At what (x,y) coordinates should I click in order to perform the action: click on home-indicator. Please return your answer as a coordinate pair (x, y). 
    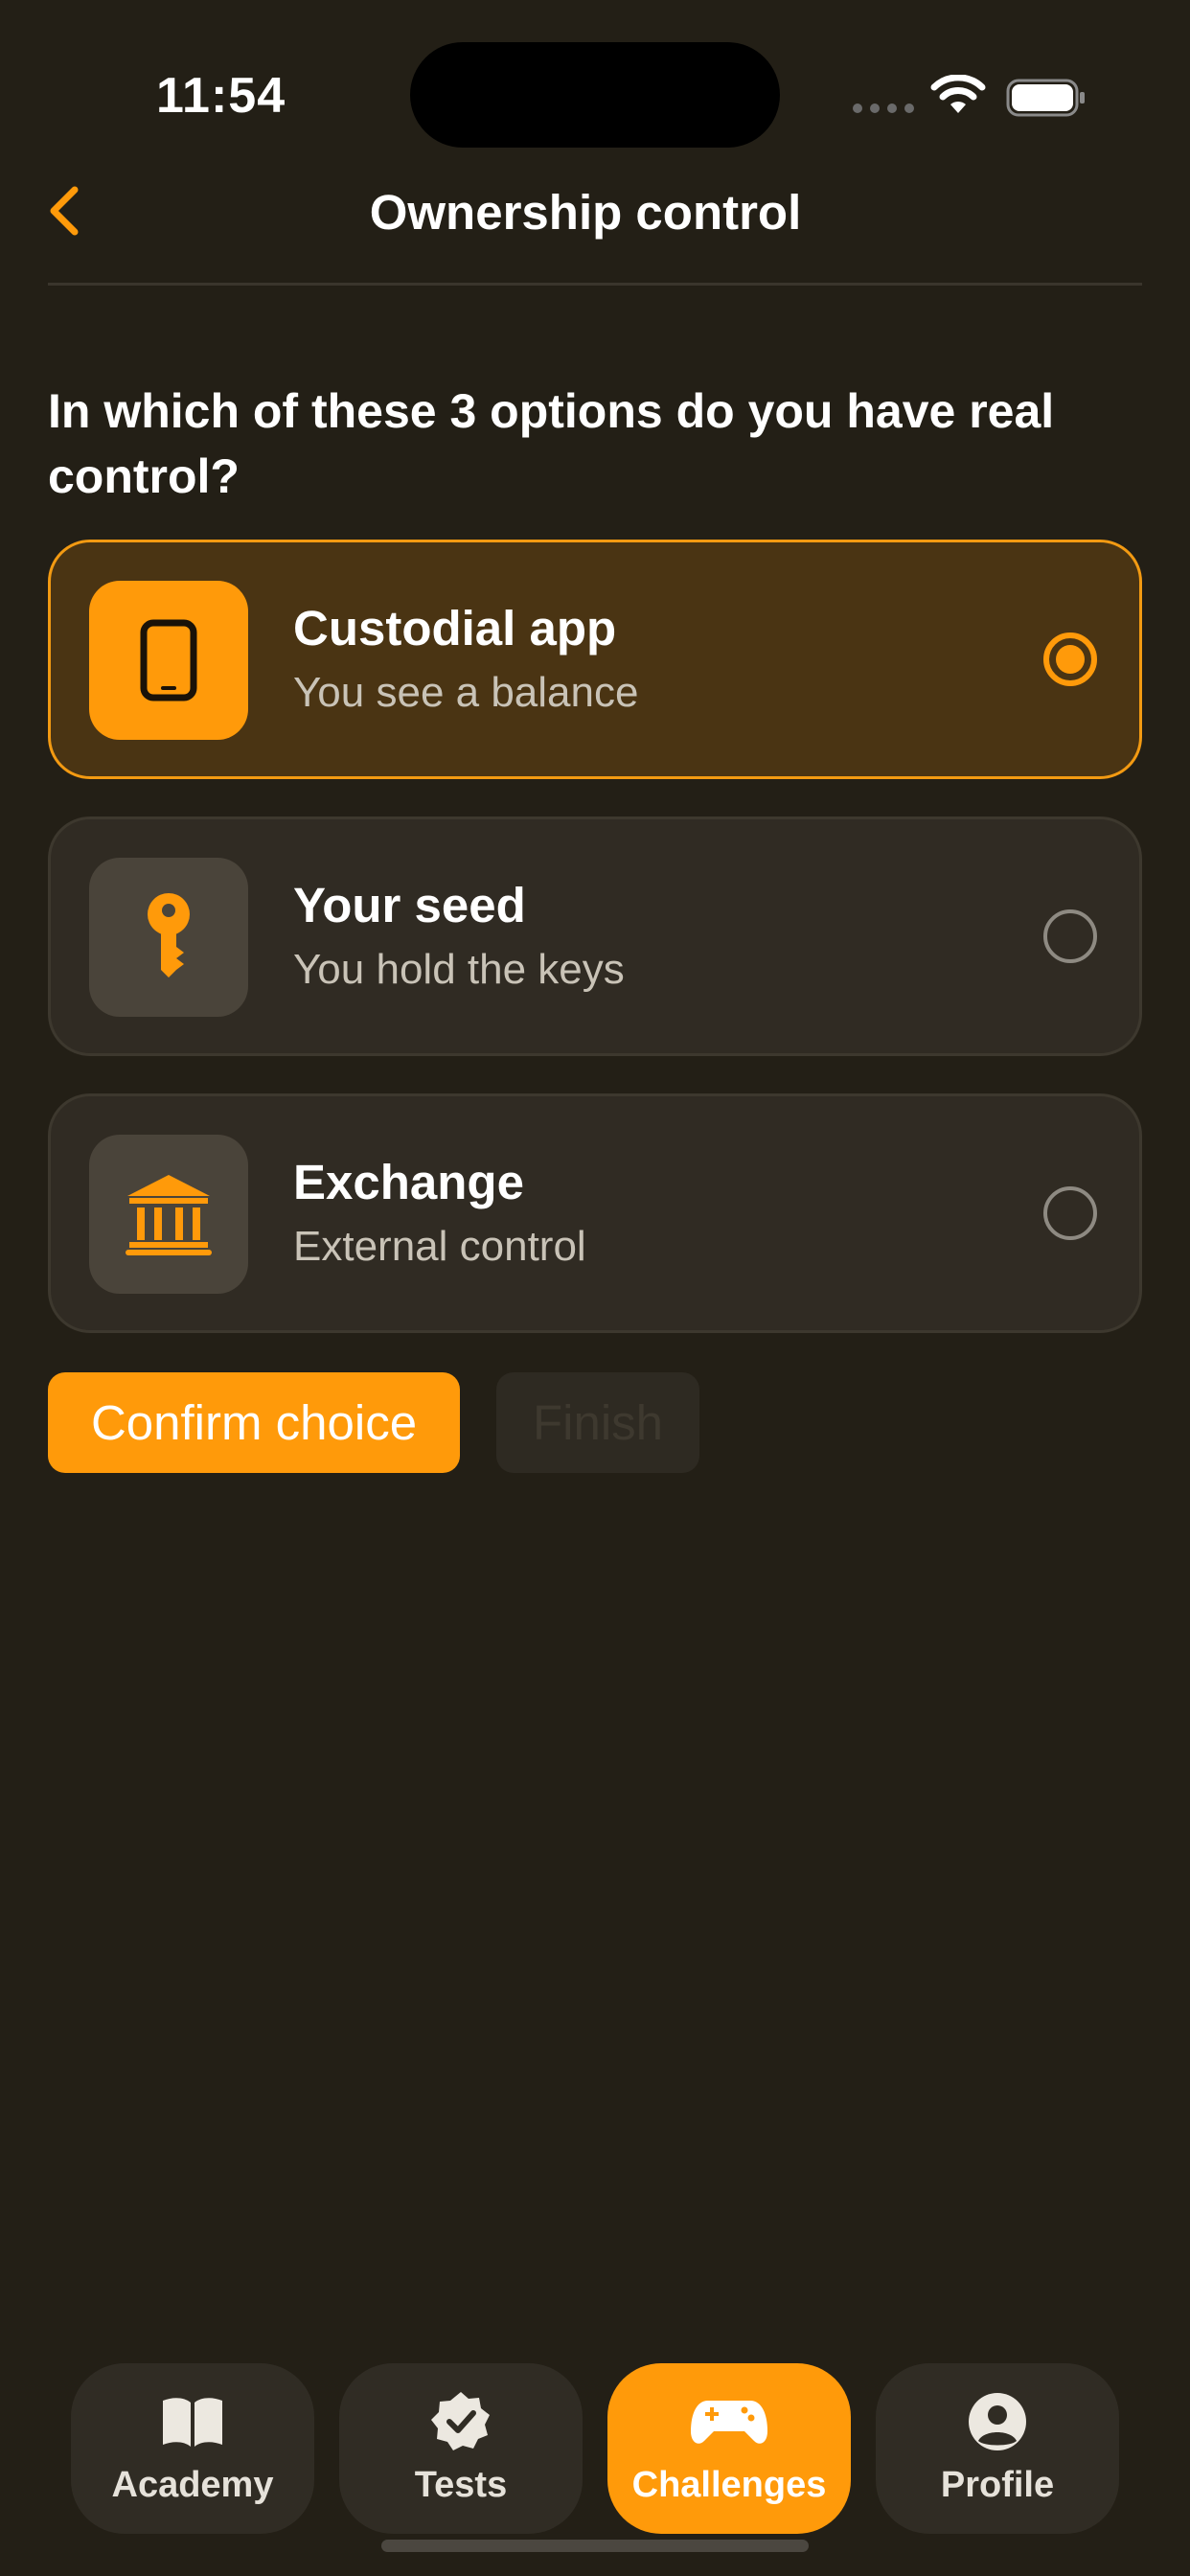
    Looking at the image, I should click on (595, 2546).